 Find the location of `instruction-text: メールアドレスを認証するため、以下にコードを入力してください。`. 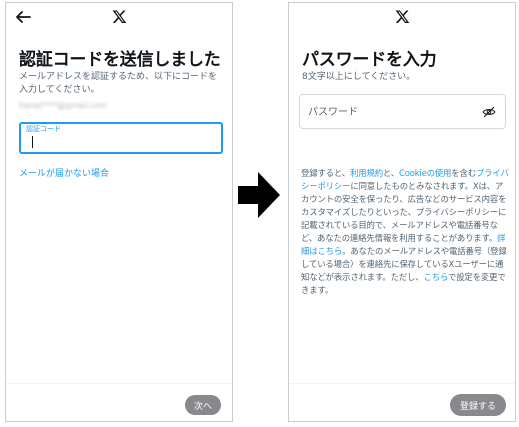

instruction-text: メールアドレスを認証するため、以下にコードを入力してください。 is located at coordinates (118, 83).